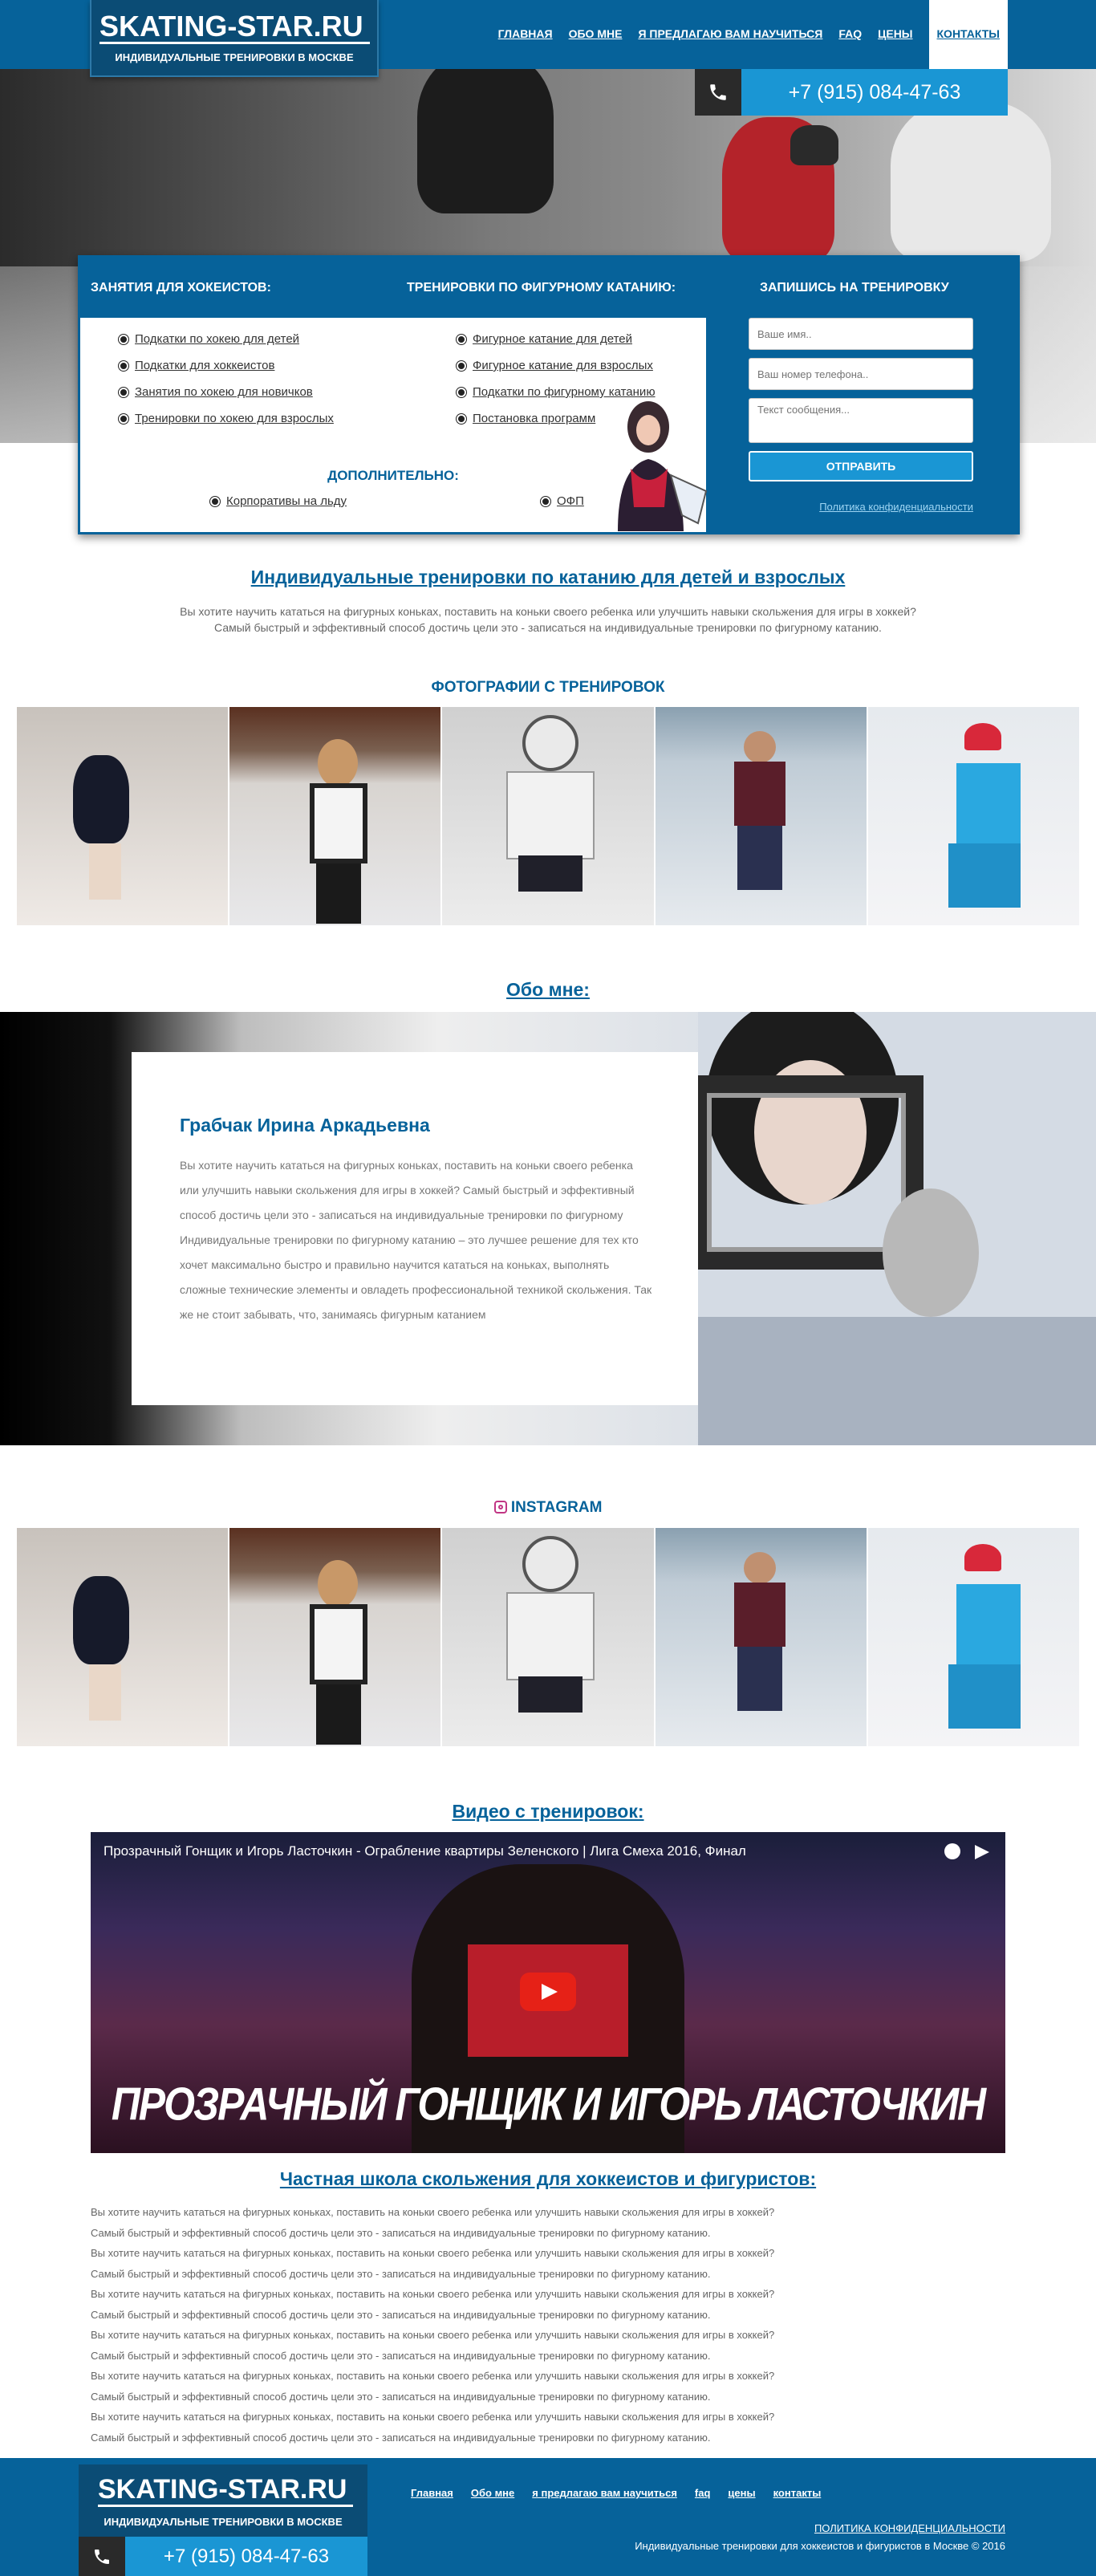 The width and height of the screenshot is (1096, 2576). I want to click on footer-nav-contacts: контакты, so click(798, 2493).